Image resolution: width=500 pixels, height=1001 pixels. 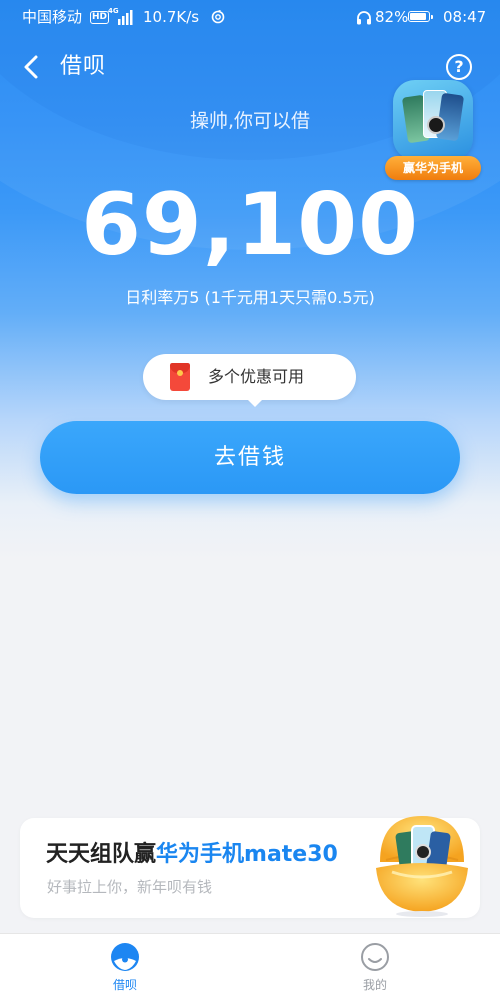 I want to click on gift-shell-phone-icon, so click(x=422, y=866).